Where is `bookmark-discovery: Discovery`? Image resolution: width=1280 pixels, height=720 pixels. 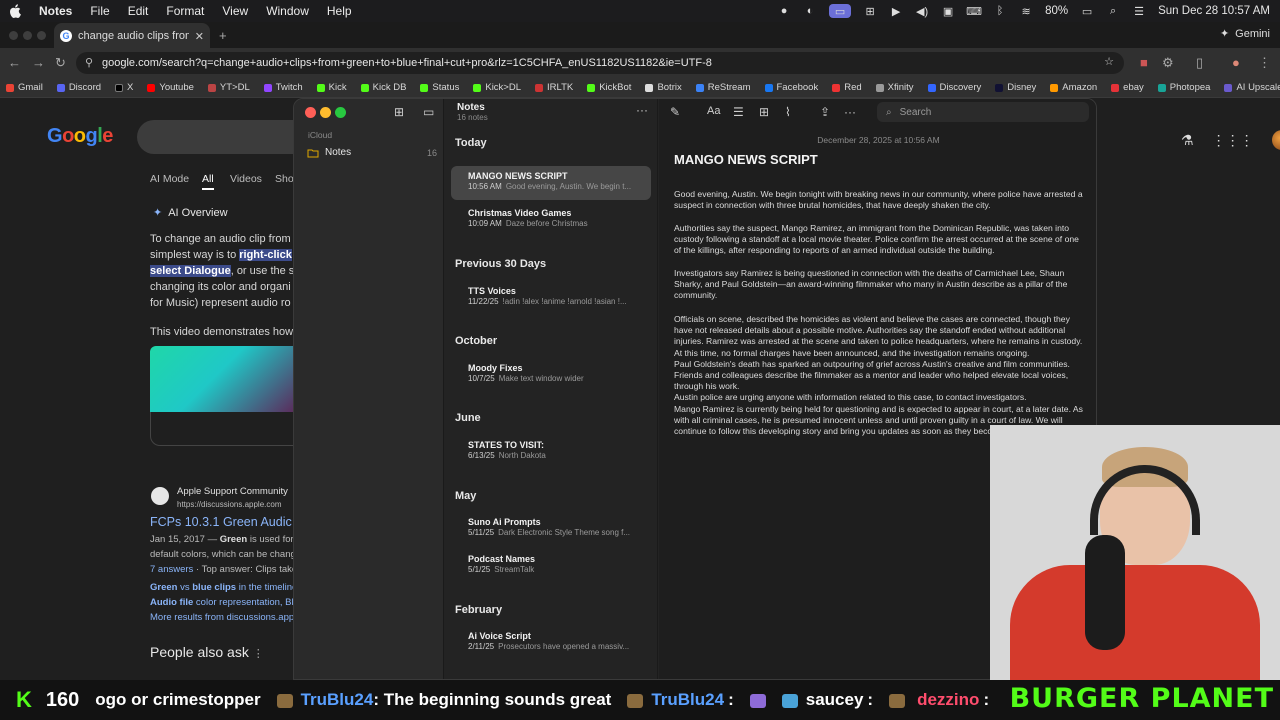
bookmark-discovery: Discovery is located at coordinates (954, 87).